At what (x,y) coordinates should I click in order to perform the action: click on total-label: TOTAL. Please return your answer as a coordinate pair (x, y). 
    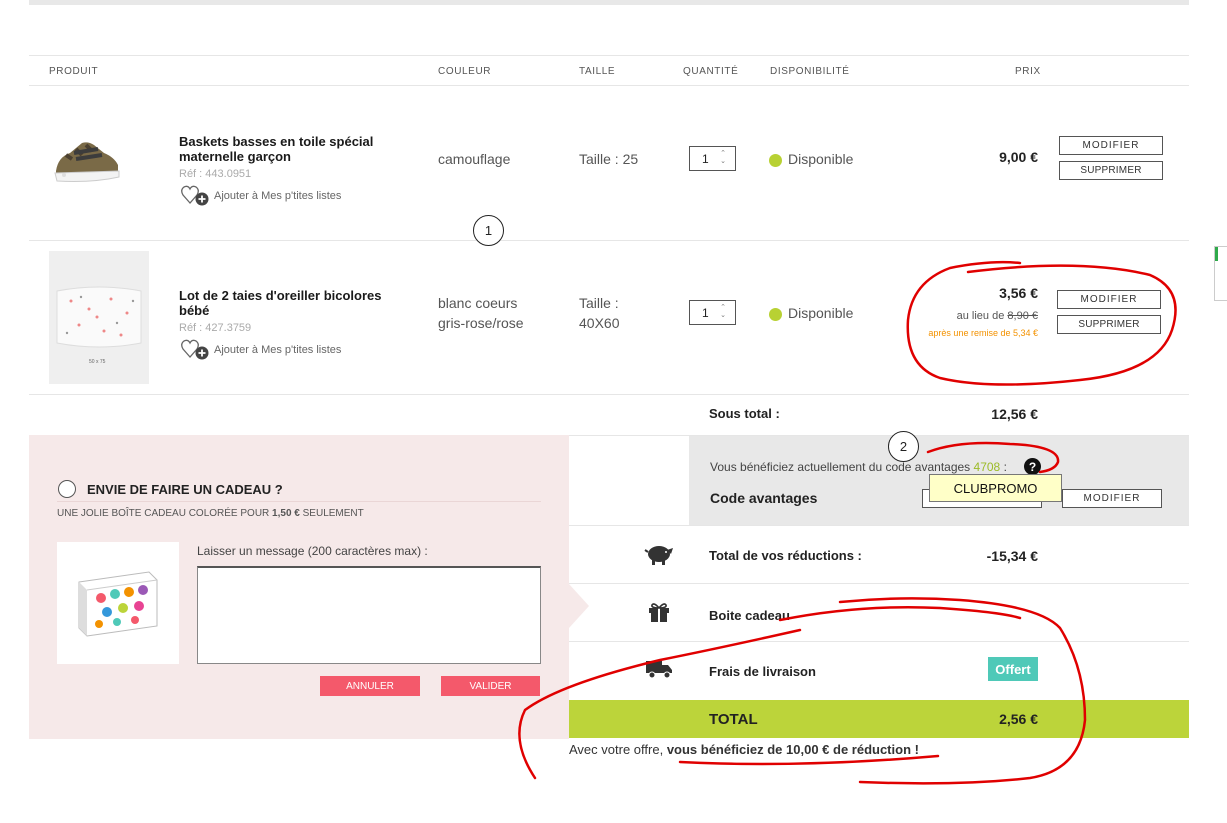
    Looking at the image, I should click on (733, 719).